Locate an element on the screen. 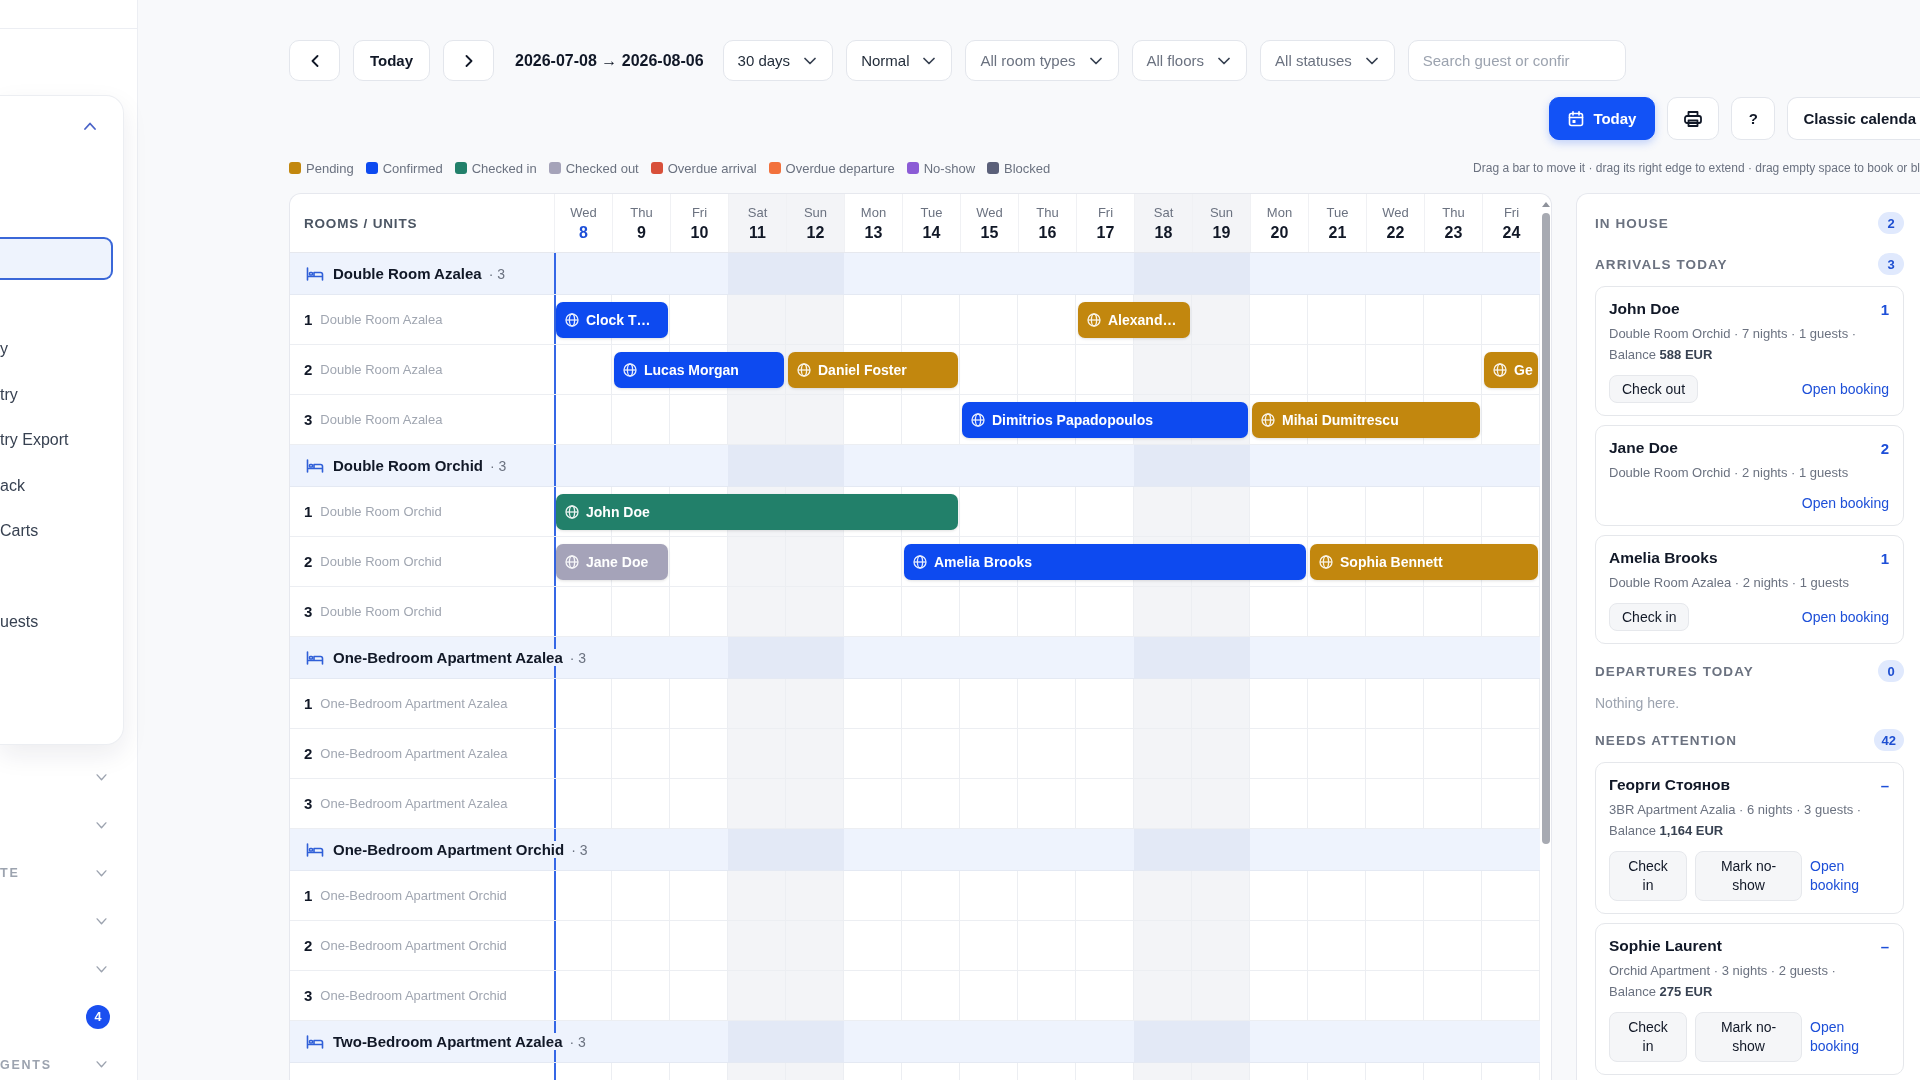  day-number: 18 is located at coordinates (1163, 232).